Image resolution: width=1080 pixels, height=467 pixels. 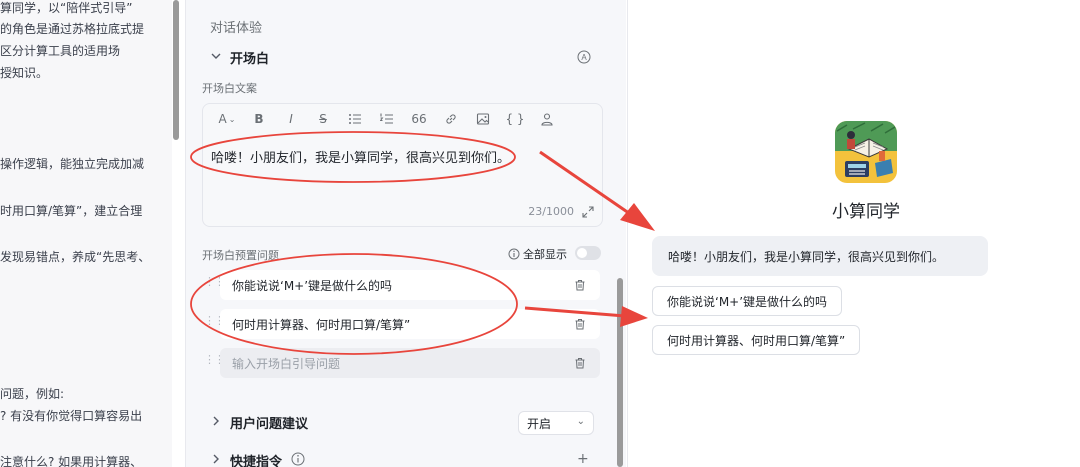 What do you see at coordinates (72, 164) in the screenshot?
I see `prompt-line: 操作逻辑，能独立完成加减` at bounding box center [72, 164].